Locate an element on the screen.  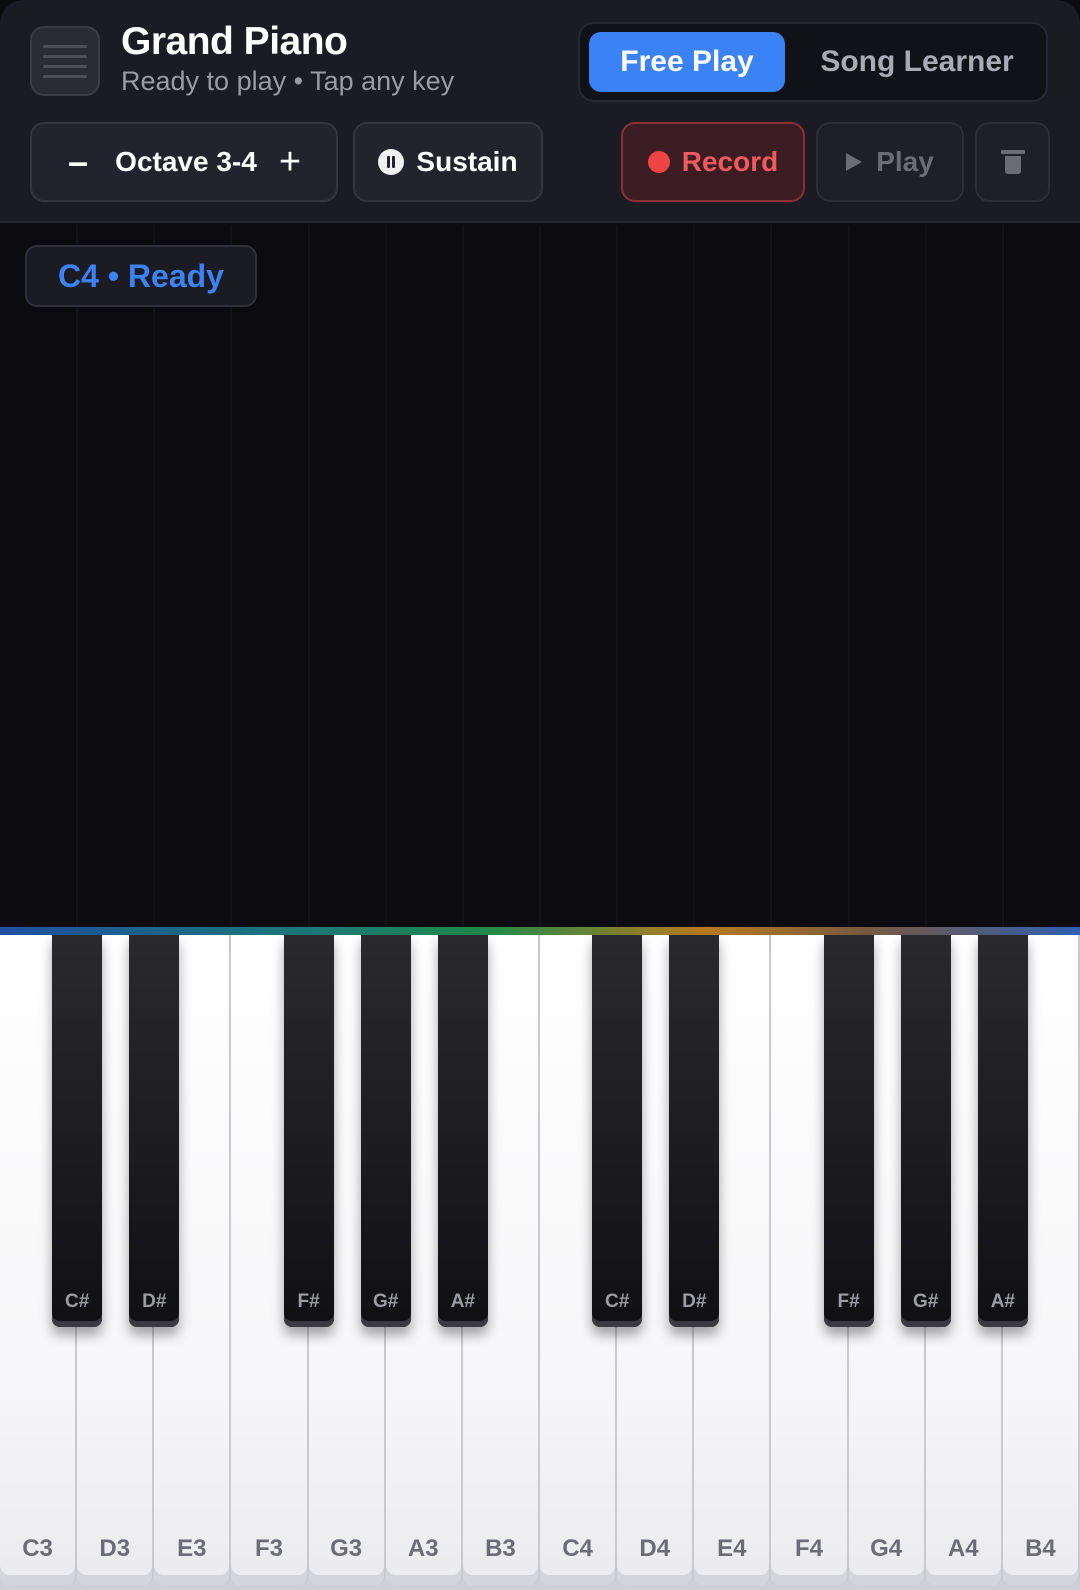
record-dot-icon is located at coordinates (658, 162).